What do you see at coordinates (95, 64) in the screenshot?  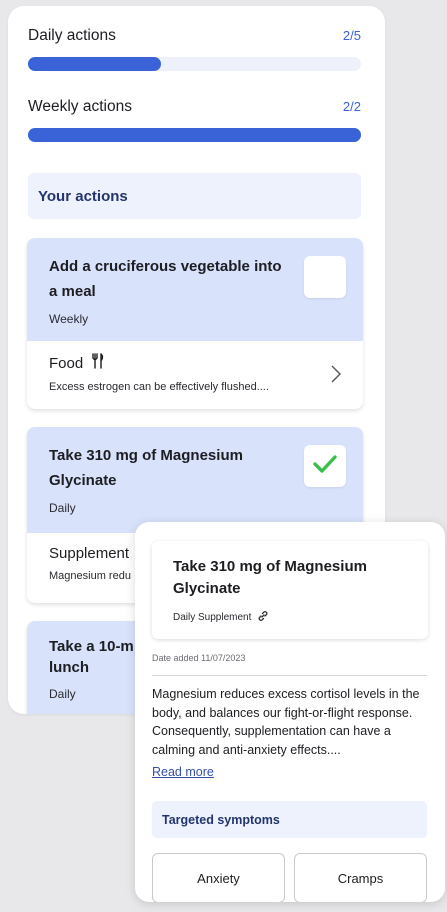 I see `daily-progress-fill` at bounding box center [95, 64].